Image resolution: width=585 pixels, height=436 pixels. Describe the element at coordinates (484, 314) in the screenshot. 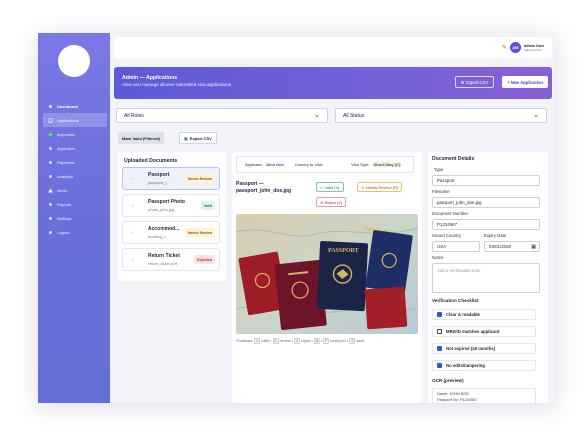

I see `checklist-item-clear: Clear & readable` at that location.